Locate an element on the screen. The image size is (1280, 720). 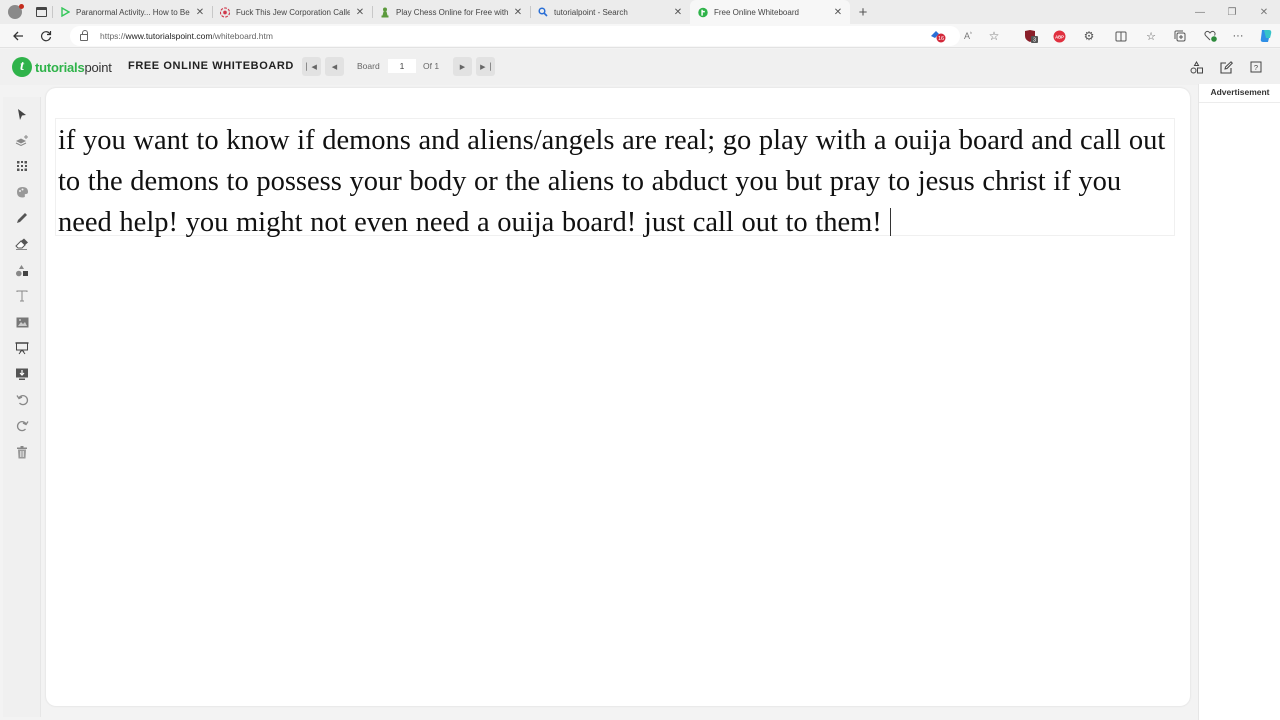
lock-icon is located at coordinates (84, 35).